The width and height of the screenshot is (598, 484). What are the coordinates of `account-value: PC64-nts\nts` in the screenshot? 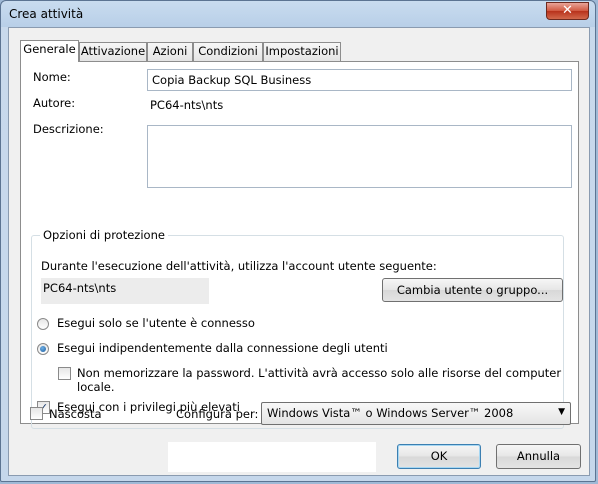 It's located at (125, 291).